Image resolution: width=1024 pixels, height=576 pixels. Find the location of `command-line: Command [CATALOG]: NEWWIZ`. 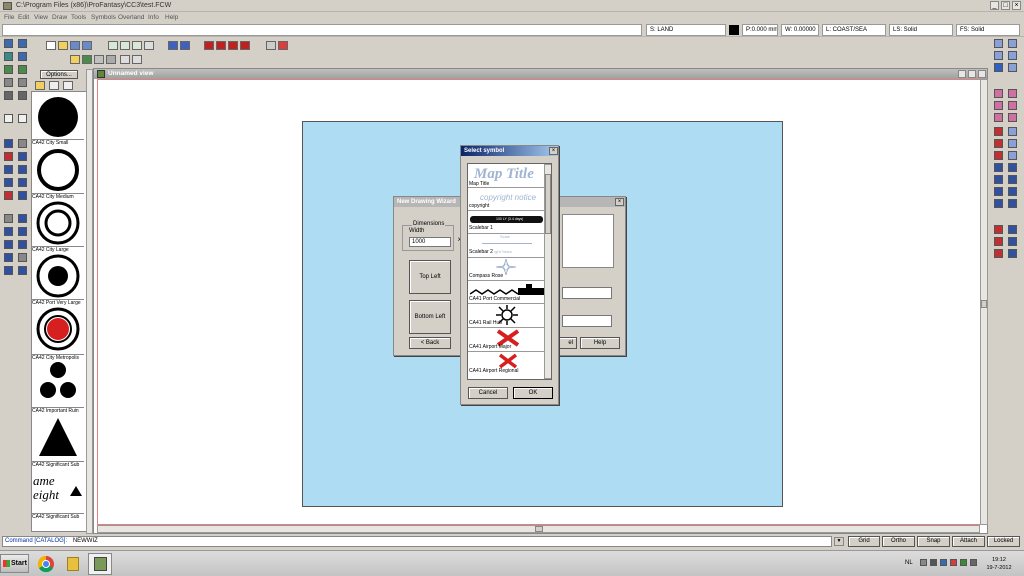

command-line: Command [CATALOG]: NEWWIZ is located at coordinates (417, 541).